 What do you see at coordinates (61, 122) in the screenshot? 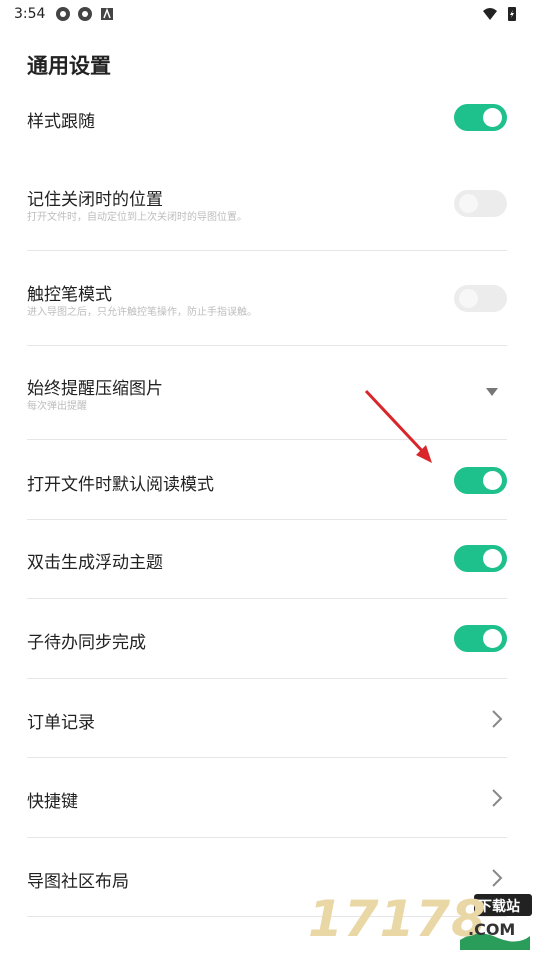
I see `setting-label: 样式跟随` at bounding box center [61, 122].